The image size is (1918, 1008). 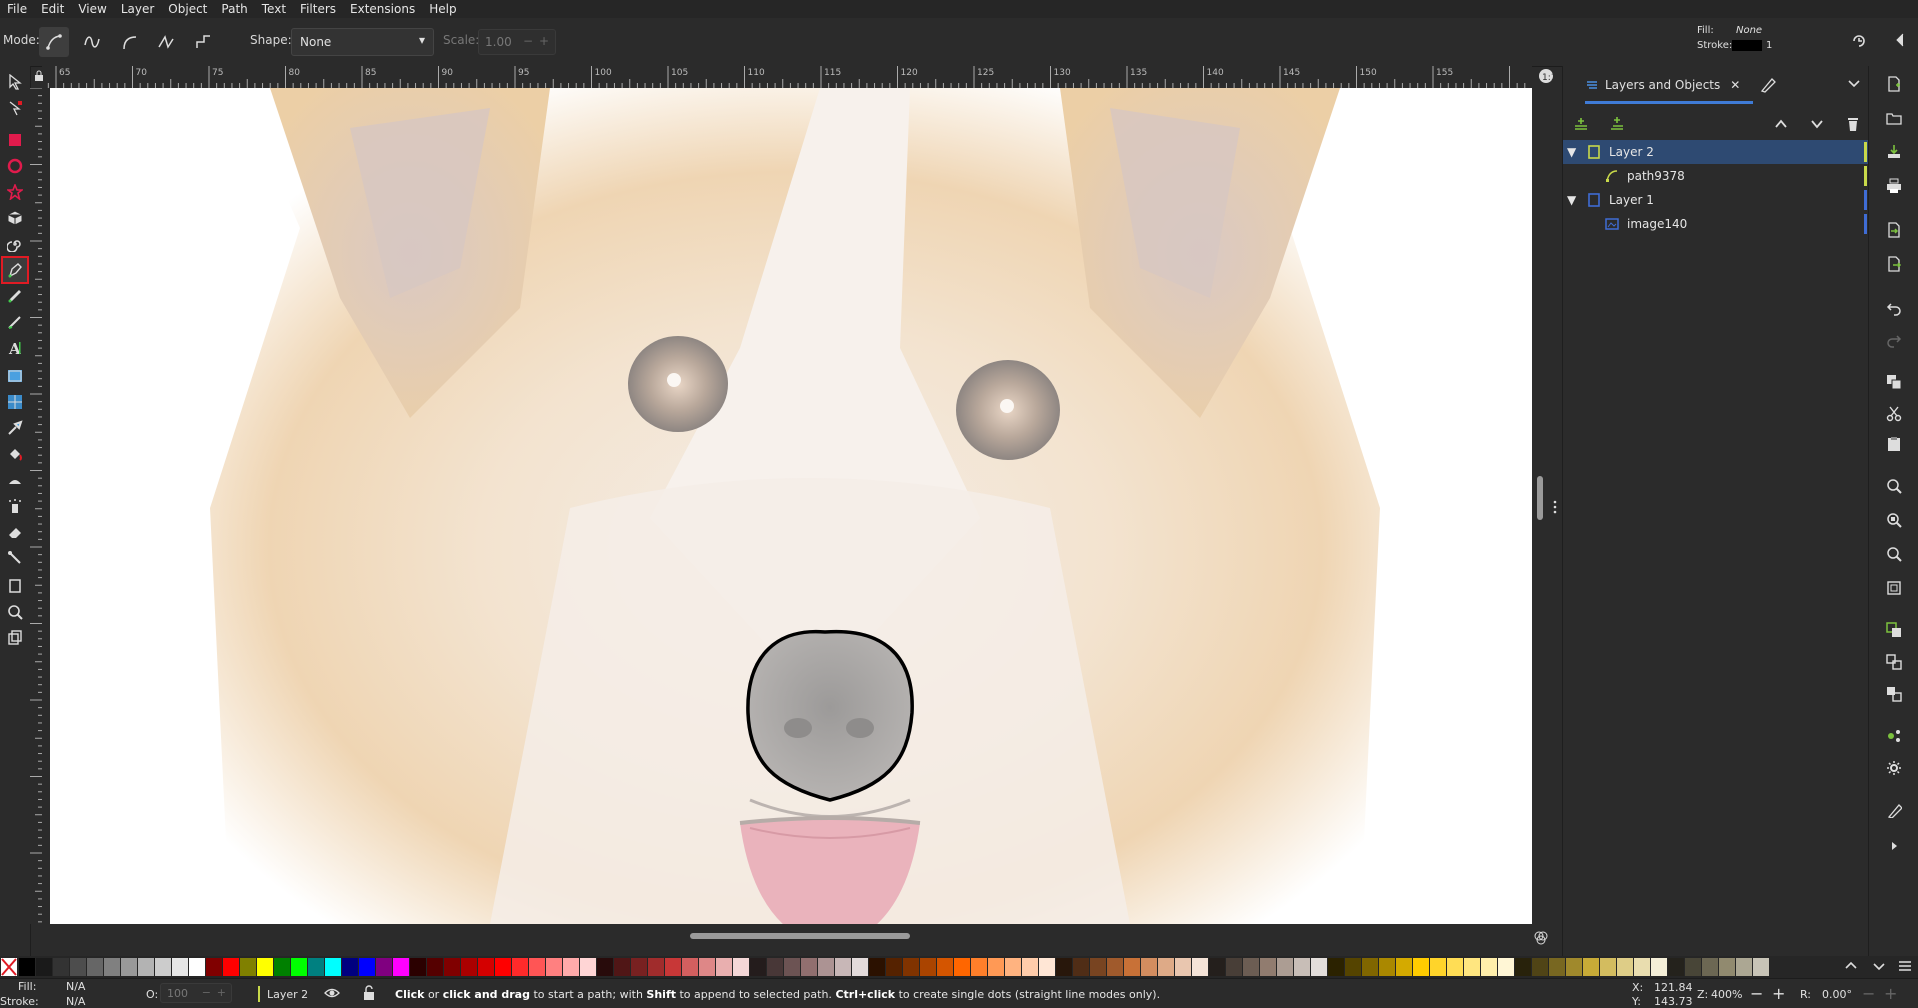 I want to click on tree-row-image140: image140, so click(x=1716, y=224).